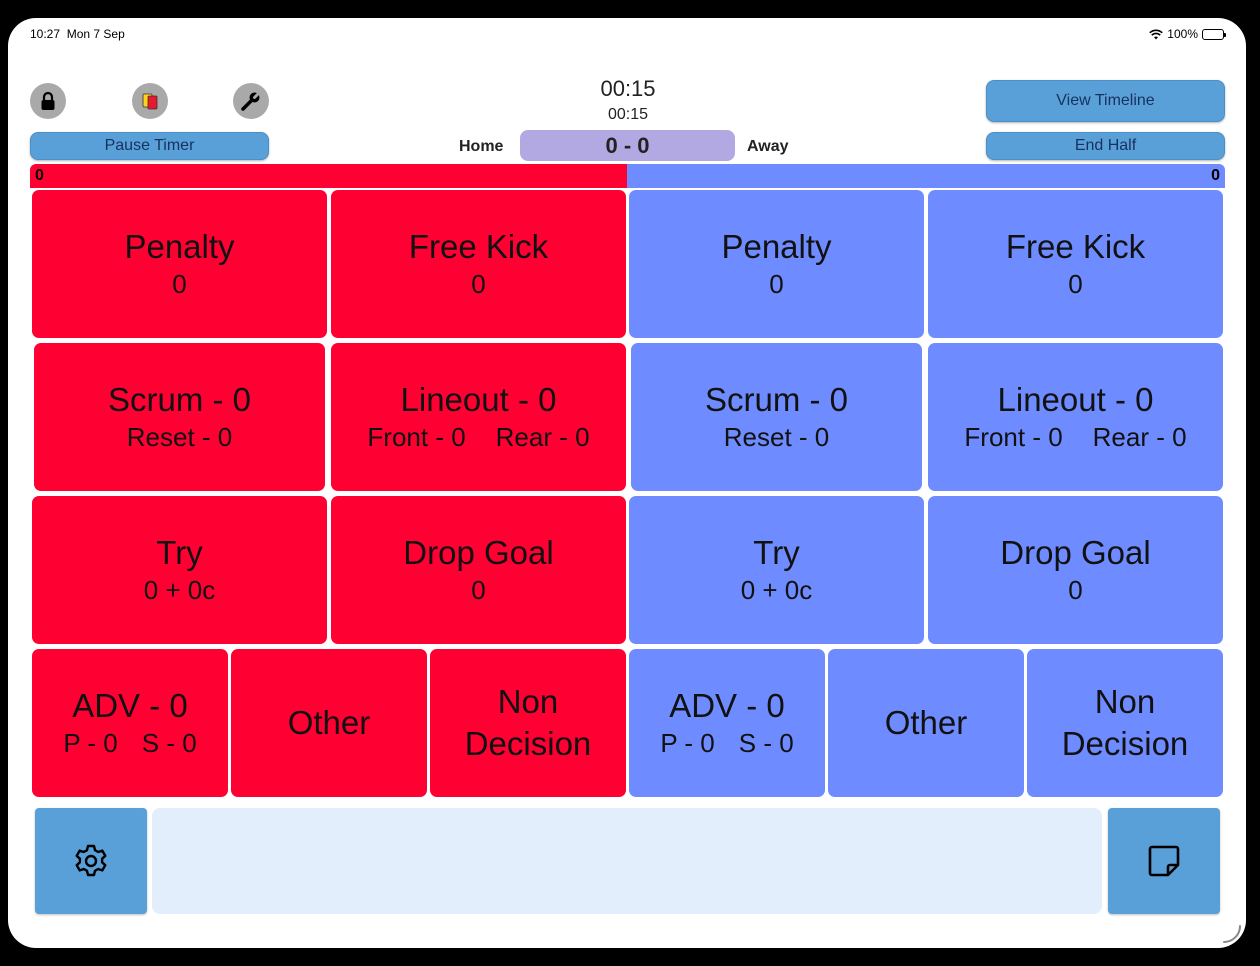 This screenshot has height=966, width=1260. I want to click on home-scrum-tile: Scrum - 0 Reset - 0, so click(179, 417).